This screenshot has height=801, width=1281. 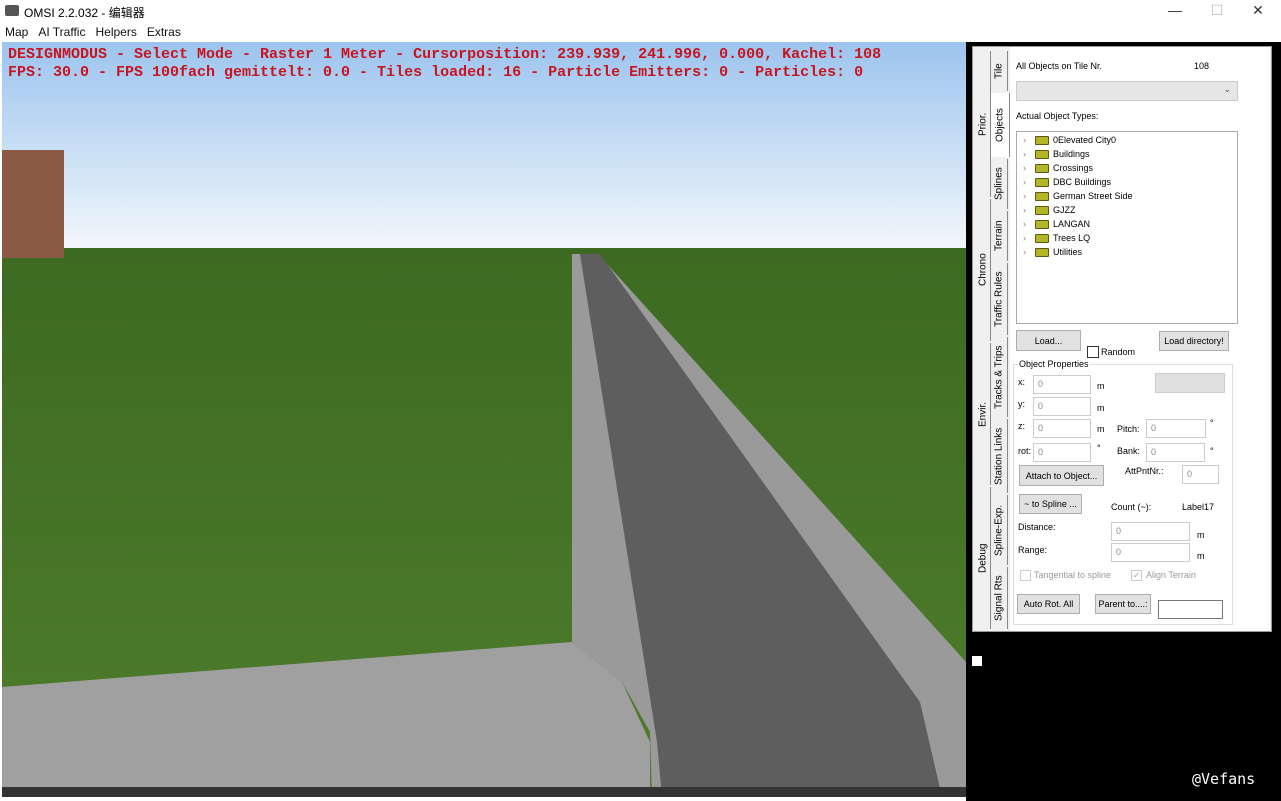 I want to click on all-objects-label: All Objects on Tile Nr., so click(x=1059, y=66).